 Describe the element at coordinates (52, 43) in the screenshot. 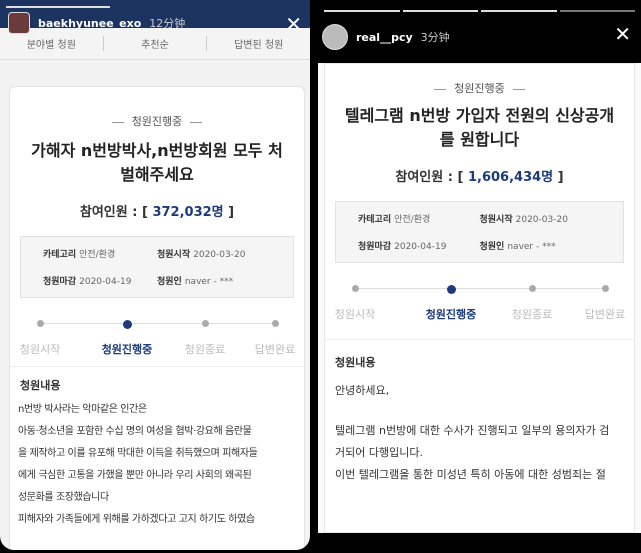

I see `nav-category: 분야별 청원` at that location.